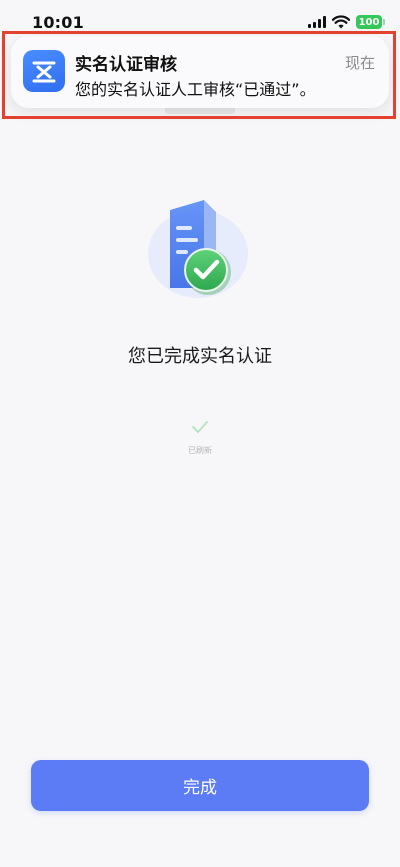  I want to click on verified-document-check-icon, so click(198, 249).